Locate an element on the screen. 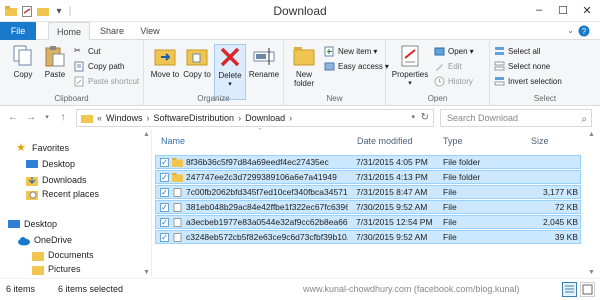  history-label: History is located at coordinates (460, 81).